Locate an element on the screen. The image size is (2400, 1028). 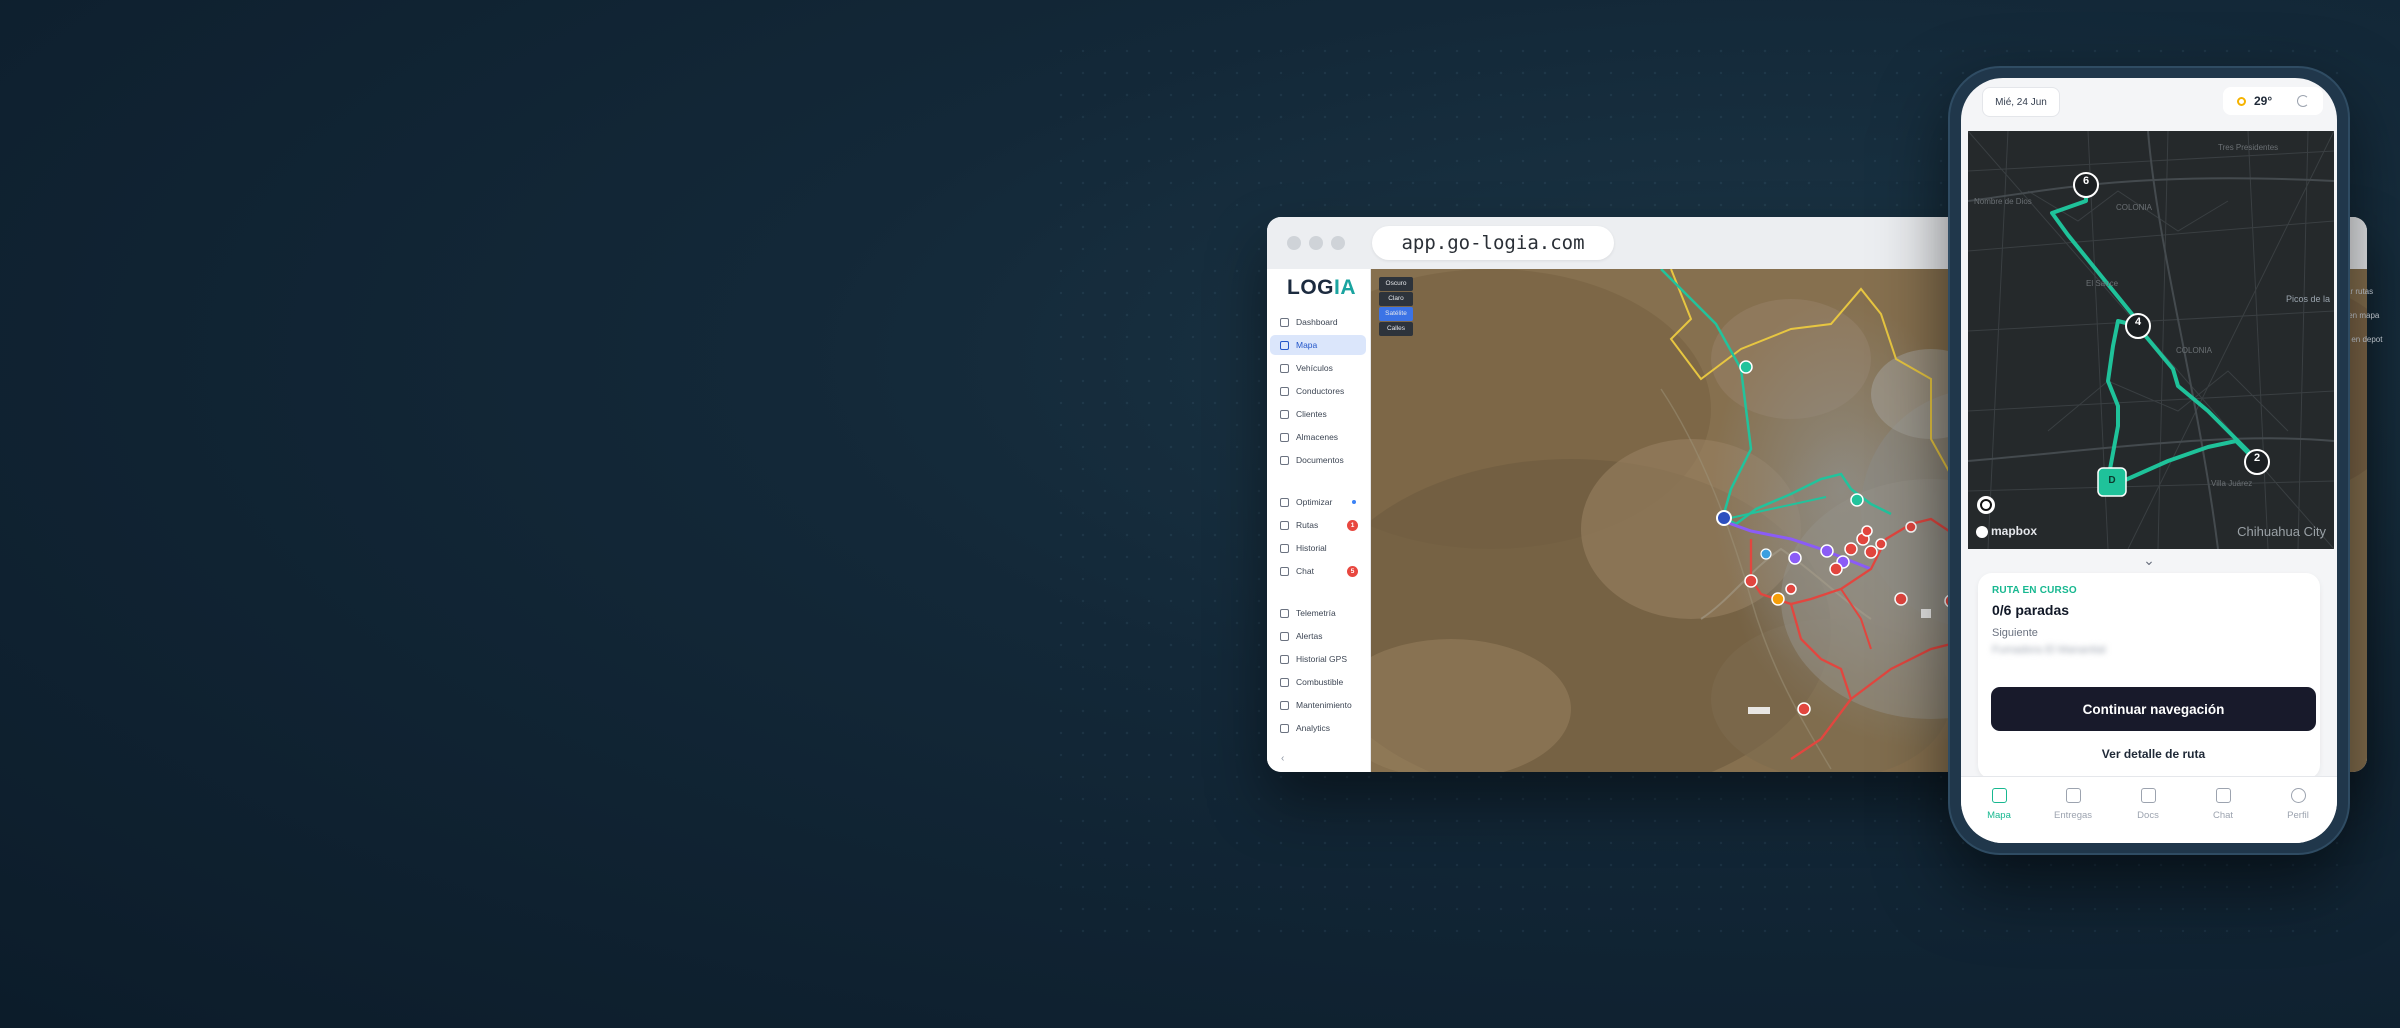
continue-navigation-button: Continuar navegación is located at coordinates (2153, 709).